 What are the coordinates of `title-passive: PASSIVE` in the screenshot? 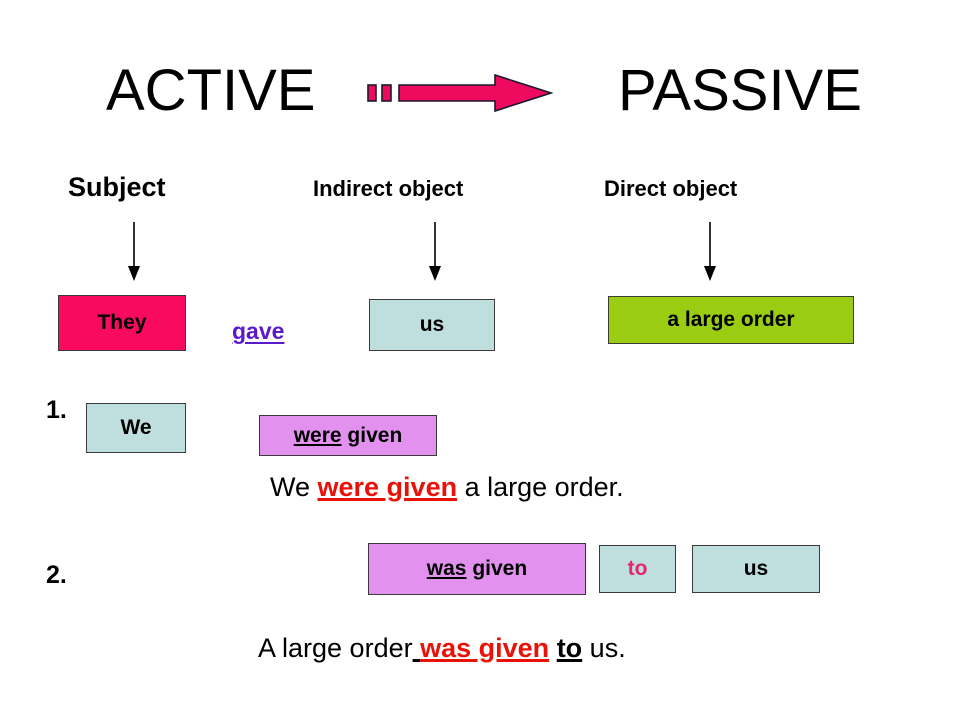 It's located at (740, 90).